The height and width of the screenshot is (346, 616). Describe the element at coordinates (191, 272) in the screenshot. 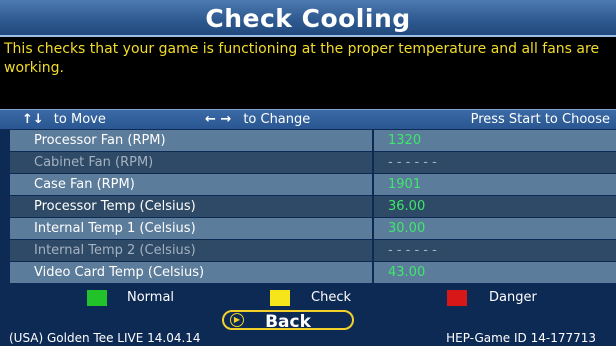

I see `row-label: Video Card Temp (Celsius)` at that location.